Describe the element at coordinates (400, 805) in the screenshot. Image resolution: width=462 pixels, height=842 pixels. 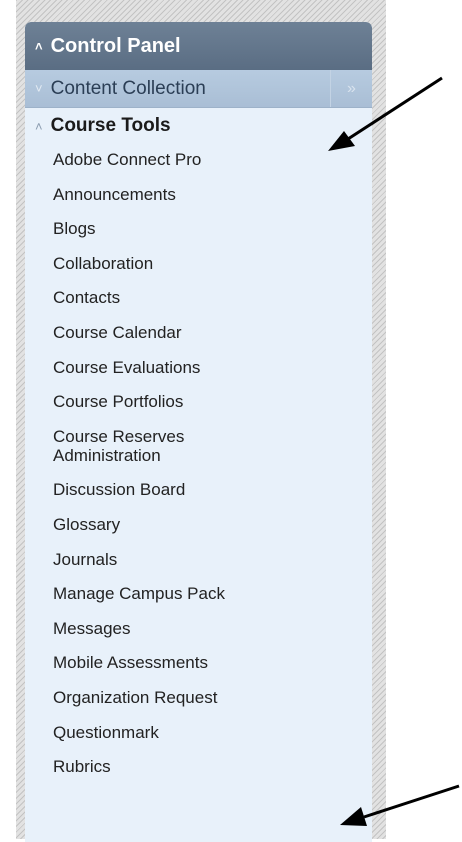
I see `arrow-to-rubrics` at that location.